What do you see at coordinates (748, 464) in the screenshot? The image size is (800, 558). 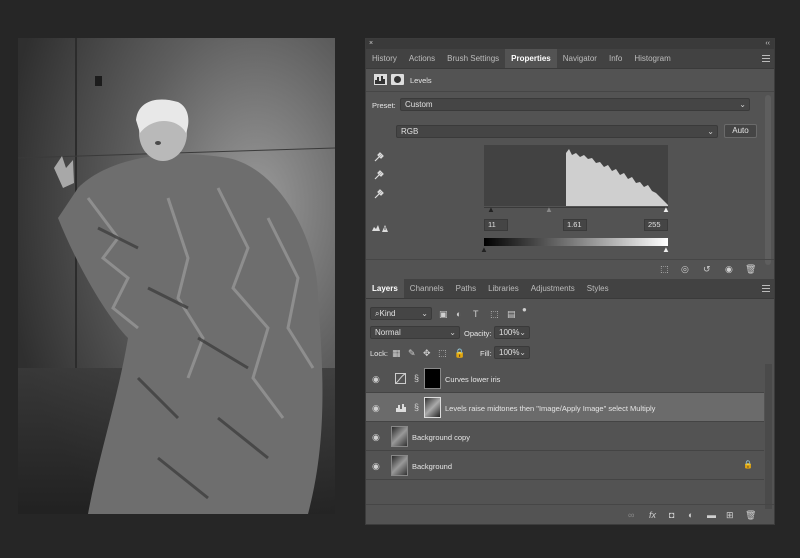 I see `lock-icon: 🔒` at bounding box center [748, 464].